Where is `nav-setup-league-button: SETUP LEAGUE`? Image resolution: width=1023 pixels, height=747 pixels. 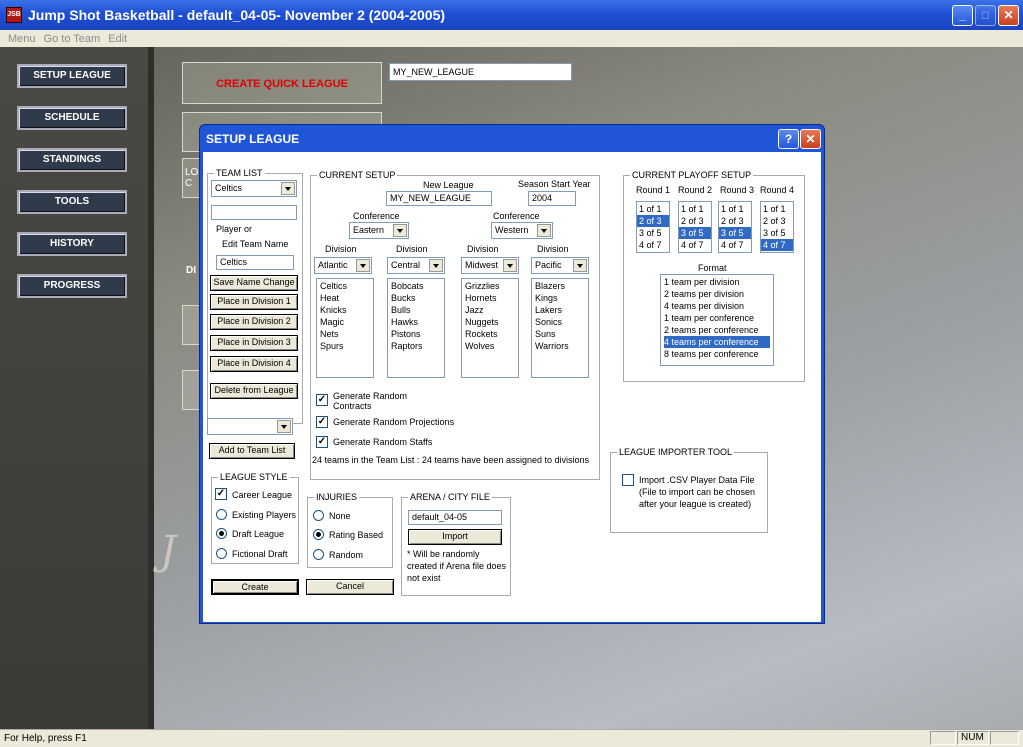 nav-setup-league-button: SETUP LEAGUE is located at coordinates (72, 76).